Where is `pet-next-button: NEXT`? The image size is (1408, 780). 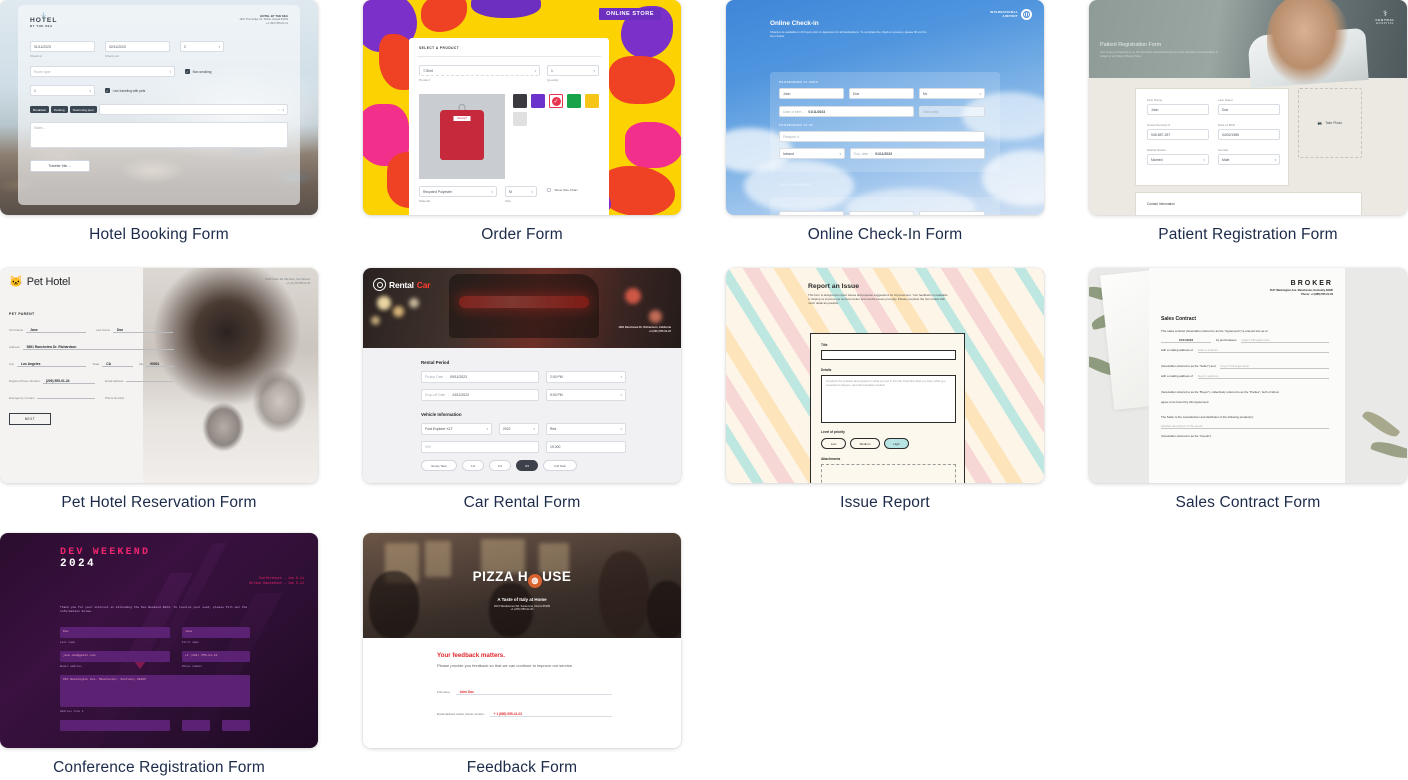
pet-next-button: NEXT is located at coordinates (30, 419).